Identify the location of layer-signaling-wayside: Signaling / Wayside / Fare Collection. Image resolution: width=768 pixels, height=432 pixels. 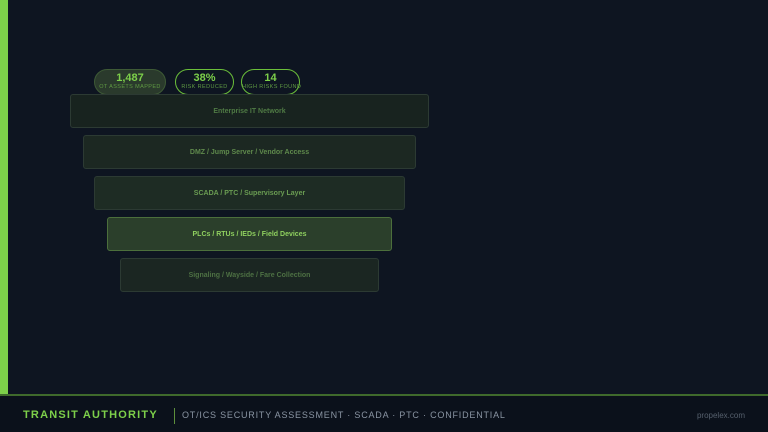
(249, 275).